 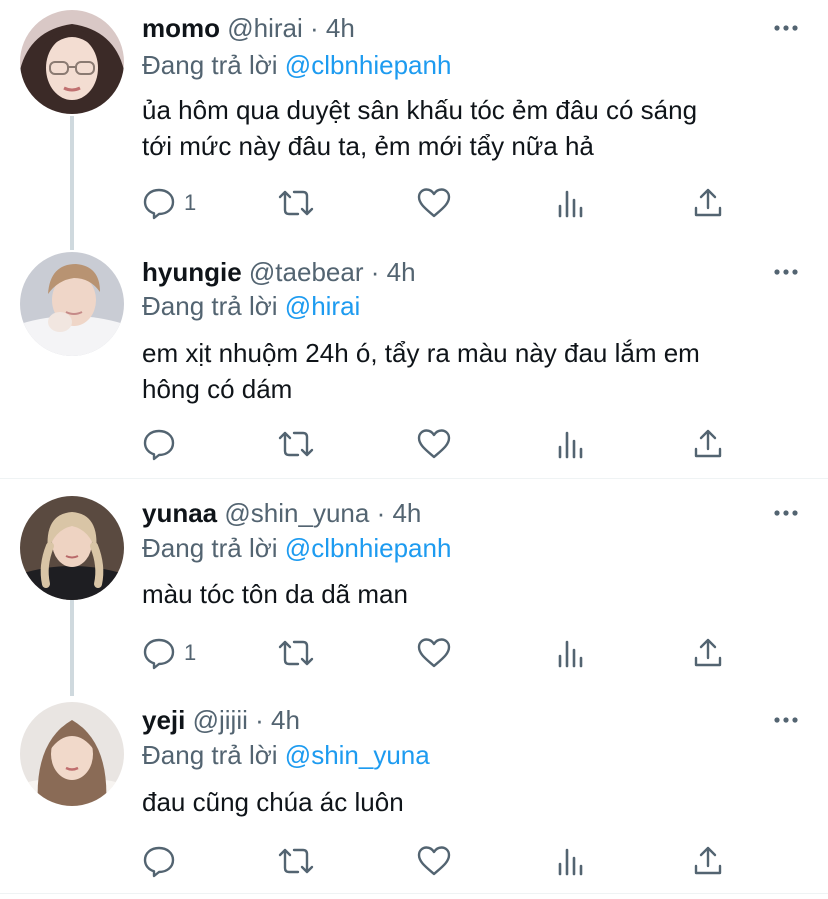 What do you see at coordinates (163, 720) in the screenshot?
I see `display-name: yeji` at bounding box center [163, 720].